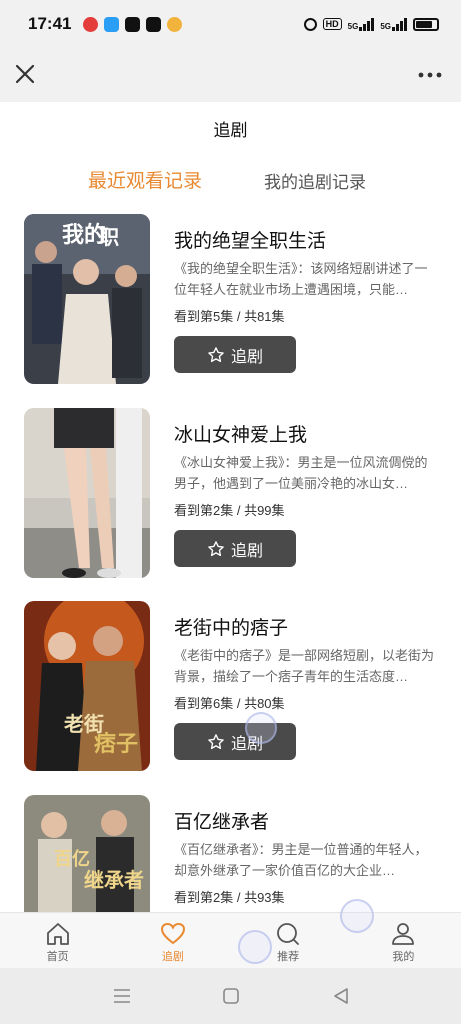 This screenshot has height=1024, width=461. I want to click on status-time: 17:41, so click(50, 23).